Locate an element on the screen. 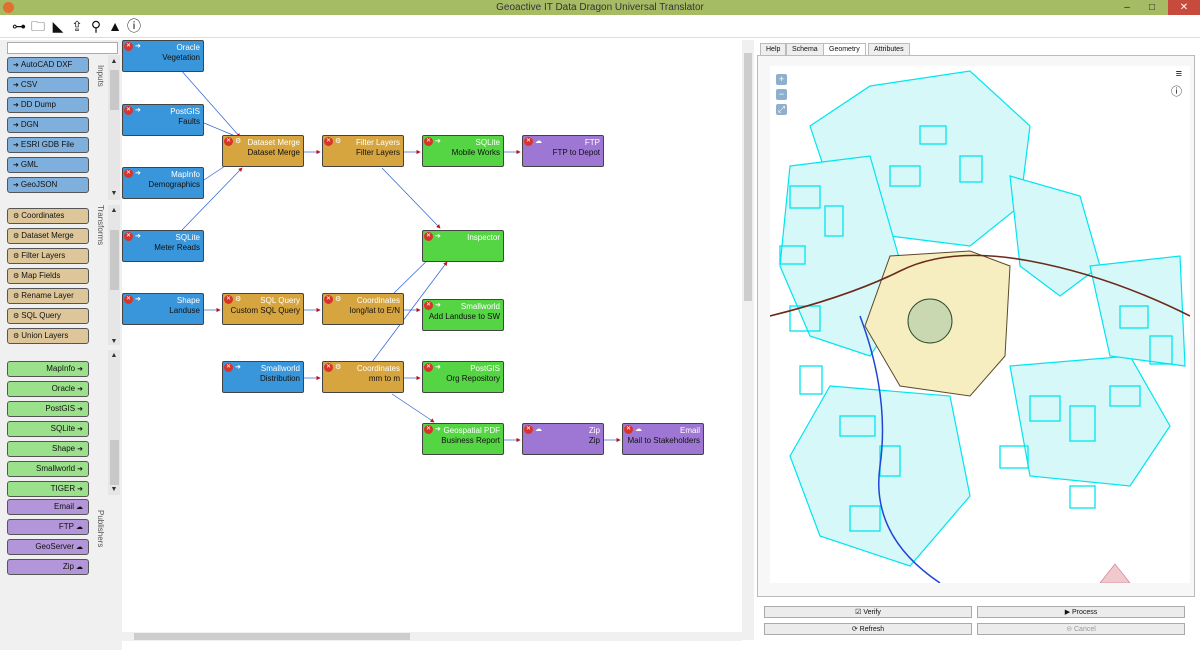  palette-output-shape: Shape ➜ is located at coordinates (48, 449).